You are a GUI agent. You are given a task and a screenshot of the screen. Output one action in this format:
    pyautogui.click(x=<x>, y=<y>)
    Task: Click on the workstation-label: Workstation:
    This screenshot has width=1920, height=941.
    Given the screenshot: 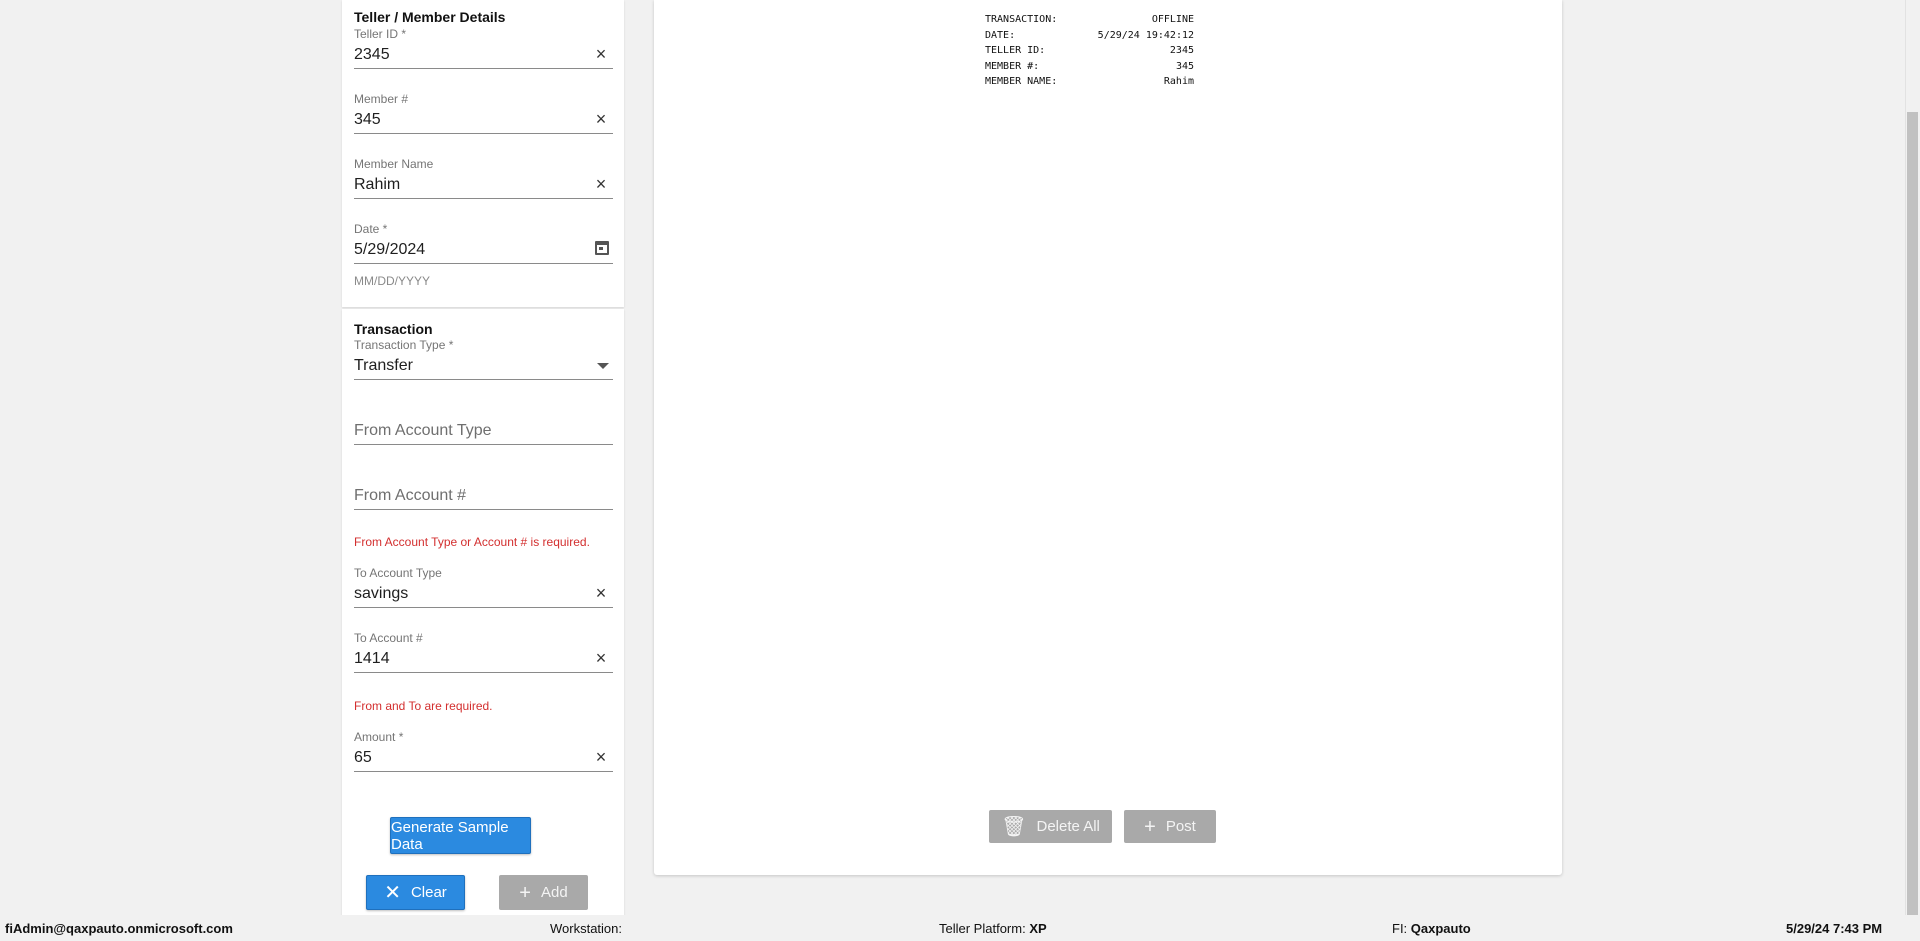 What is the action you would take?
    pyautogui.click(x=586, y=928)
    